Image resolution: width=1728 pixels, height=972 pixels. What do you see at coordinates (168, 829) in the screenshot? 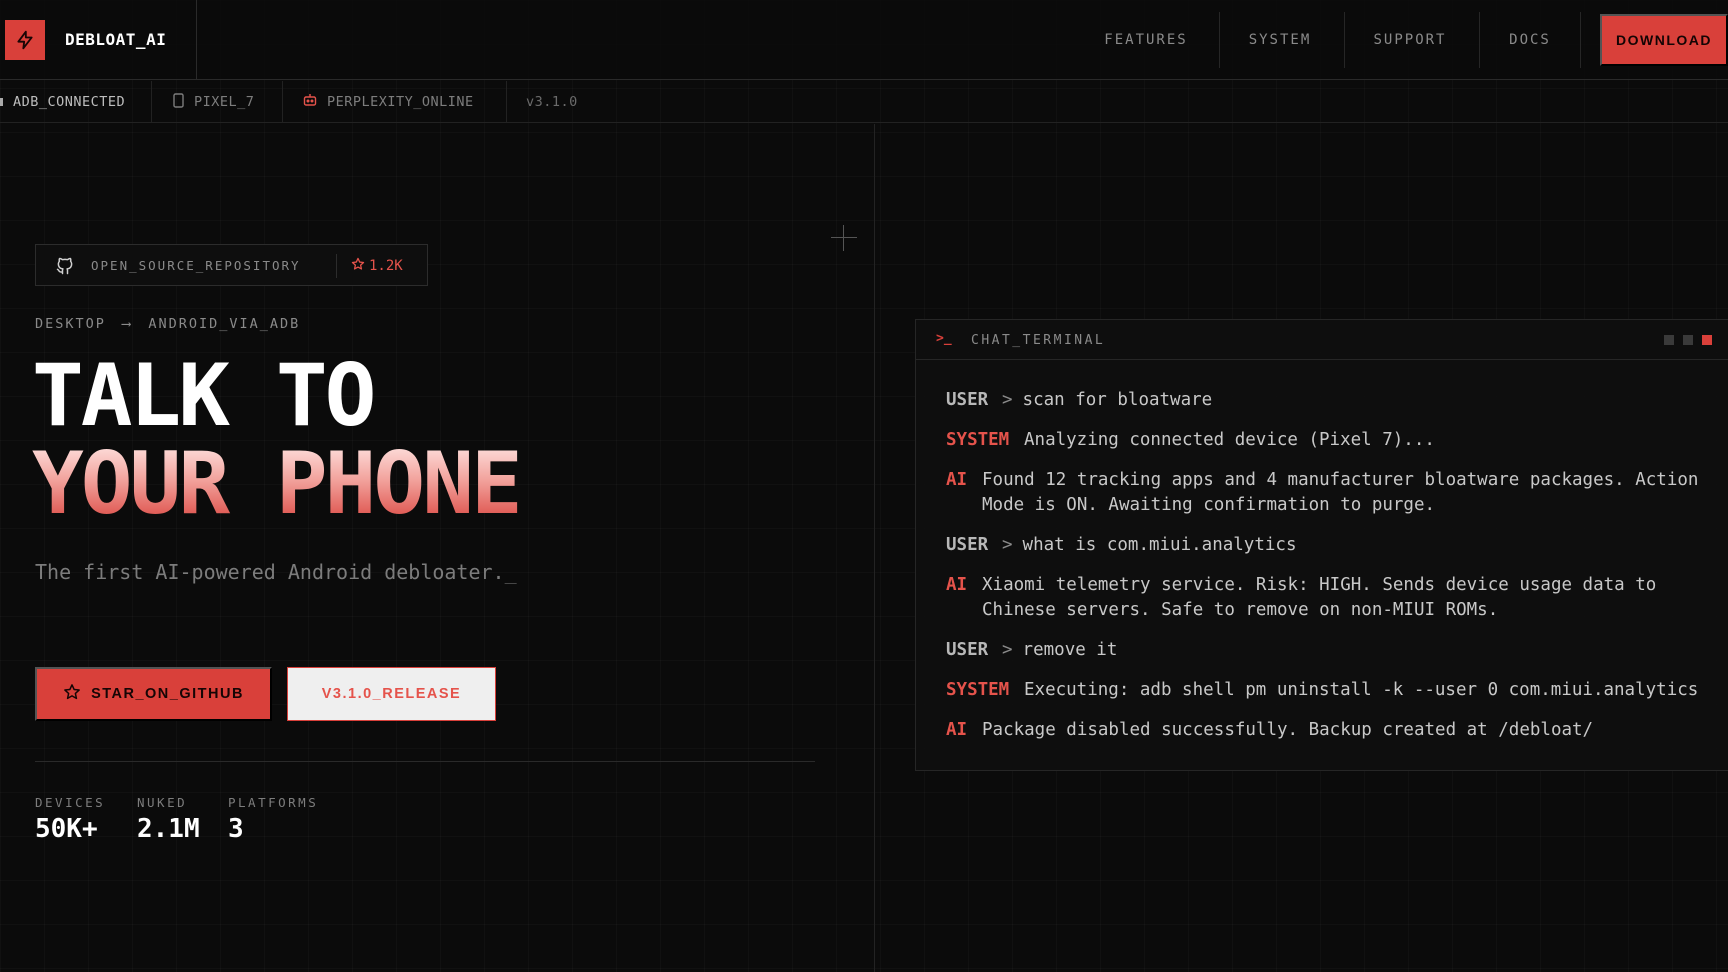
I see `stat-value: 2.1M` at bounding box center [168, 829].